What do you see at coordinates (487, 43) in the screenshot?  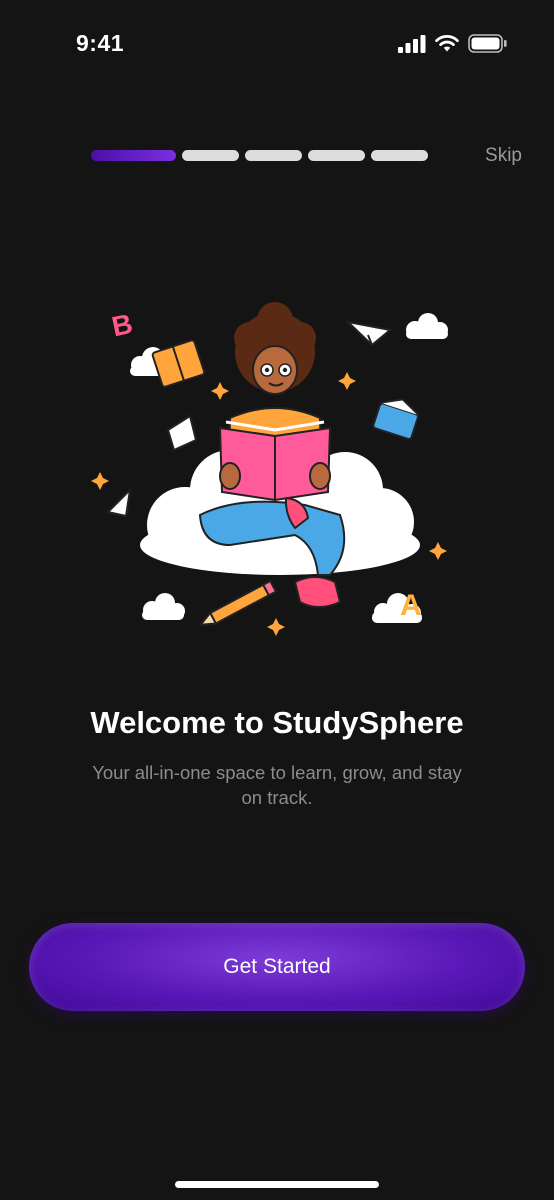 I see `battery-icon` at bounding box center [487, 43].